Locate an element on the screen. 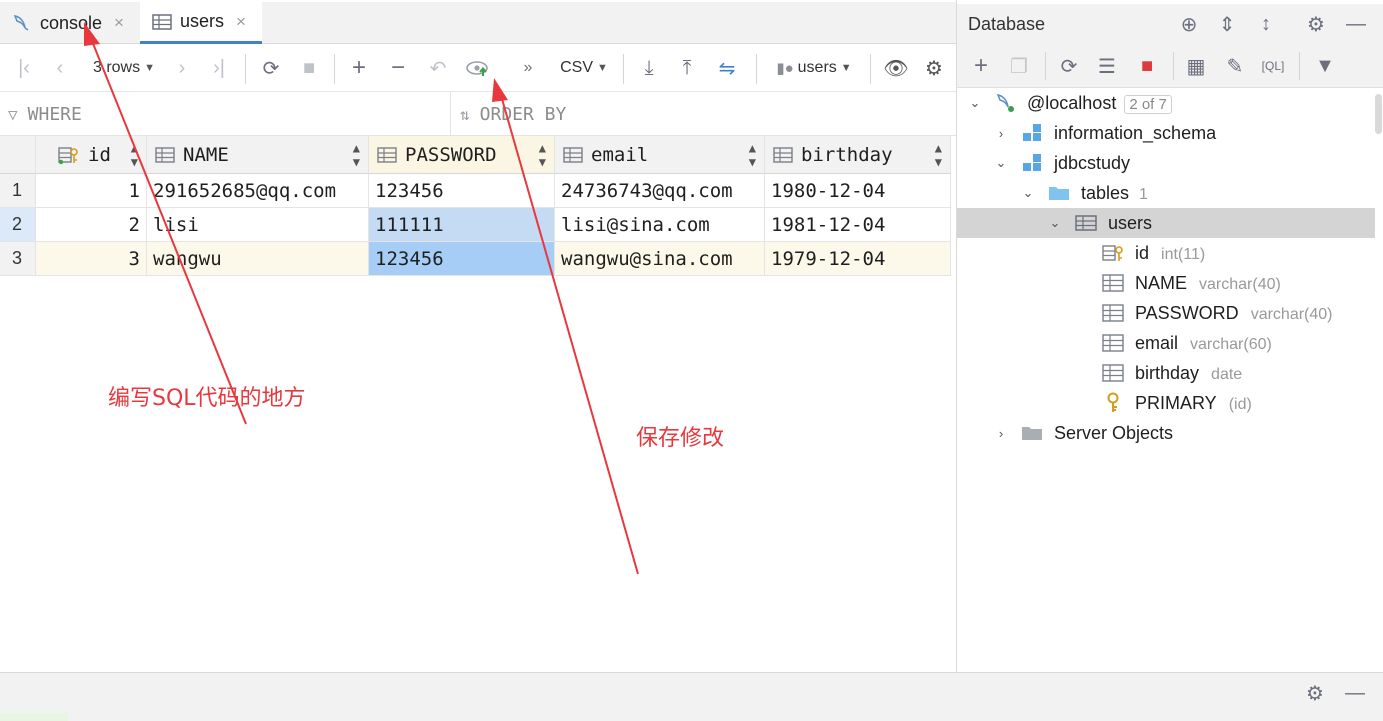 The height and width of the screenshot is (721, 1383). column-label: id is located at coordinates (1142, 252).